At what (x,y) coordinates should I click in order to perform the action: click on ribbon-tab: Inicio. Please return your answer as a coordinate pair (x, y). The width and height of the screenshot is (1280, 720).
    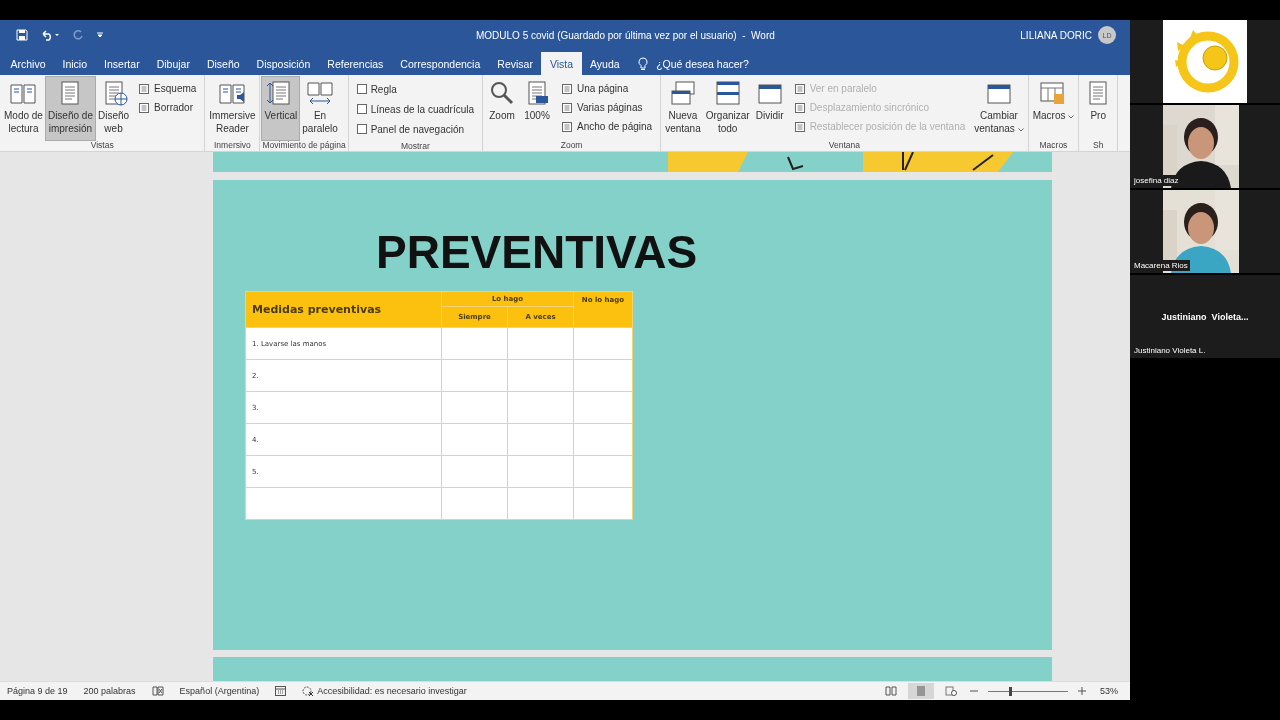
    Looking at the image, I should click on (75, 63).